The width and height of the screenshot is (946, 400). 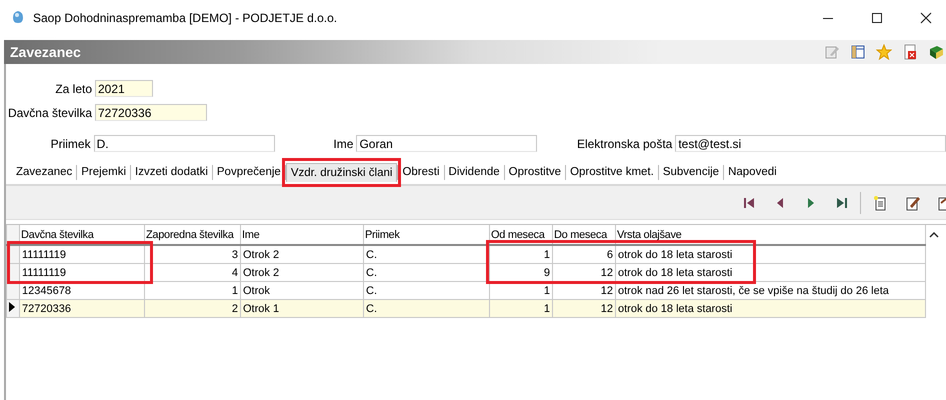 I want to click on star-icon, so click(x=884, y=52).